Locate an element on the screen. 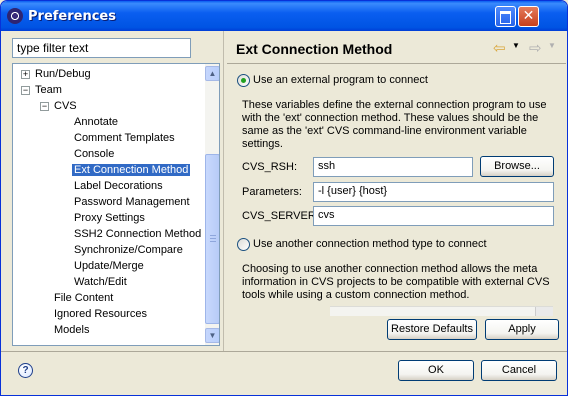  tree-item-models: Models is located at coordinates (71, 330).